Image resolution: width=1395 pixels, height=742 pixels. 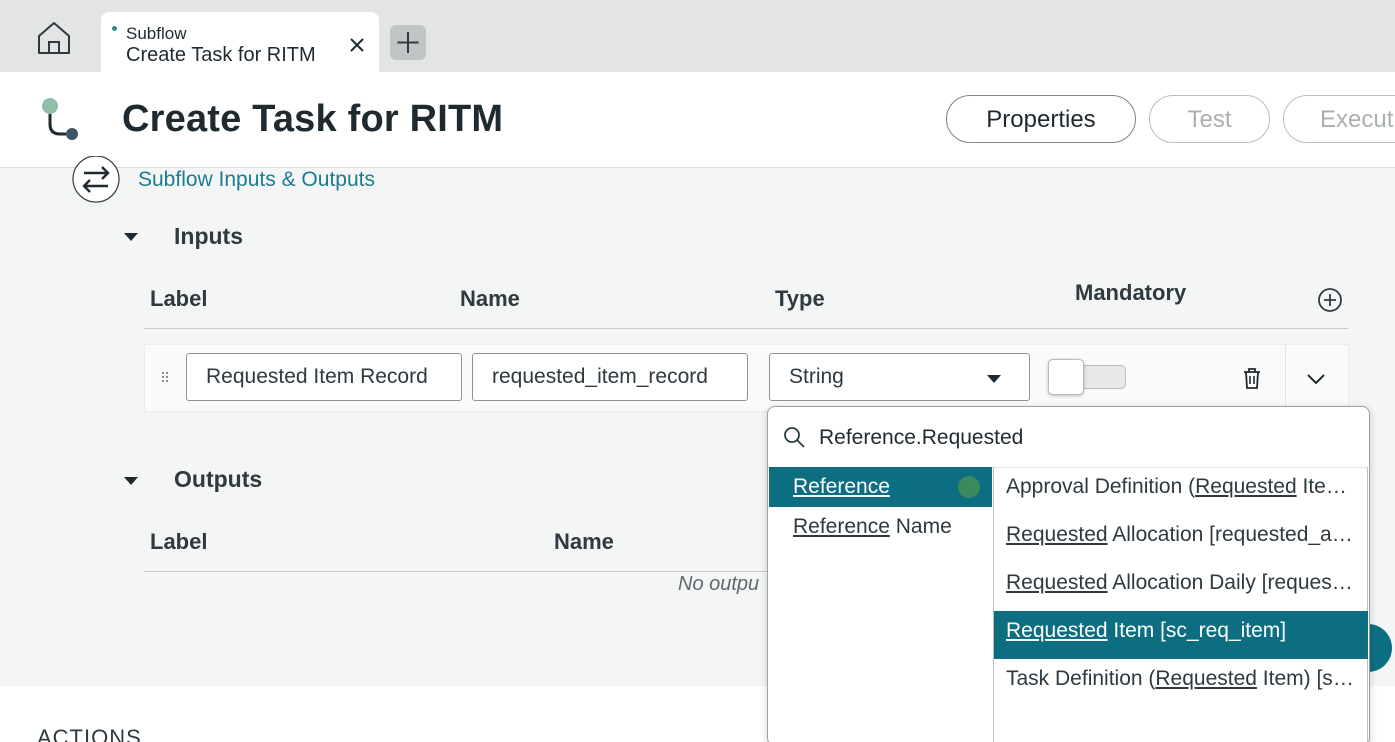 What do you see at coordinates (324, 377) in the screenshot?
I see `input-label-field: Requested Item Record` at bounding box center [324, 377].